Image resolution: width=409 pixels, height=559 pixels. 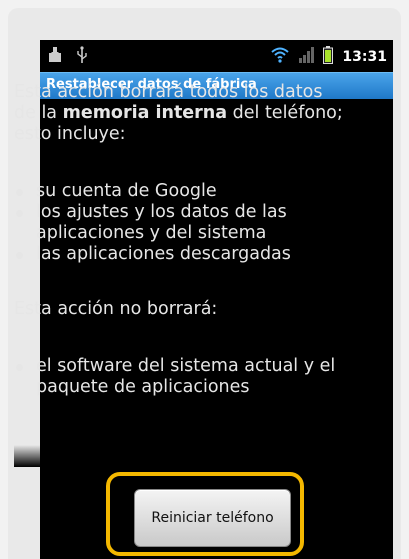 I want to click on scroll-fade, so click(x=179, y=456).